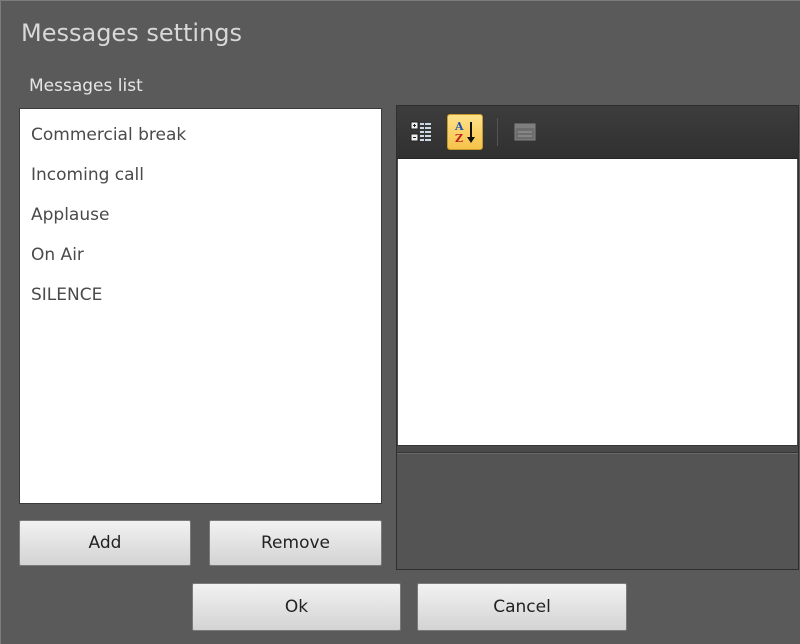 Image resolution: width=800 pixels, height=644 pixels. I want to click on property-pages-icon, so click(525, 132).